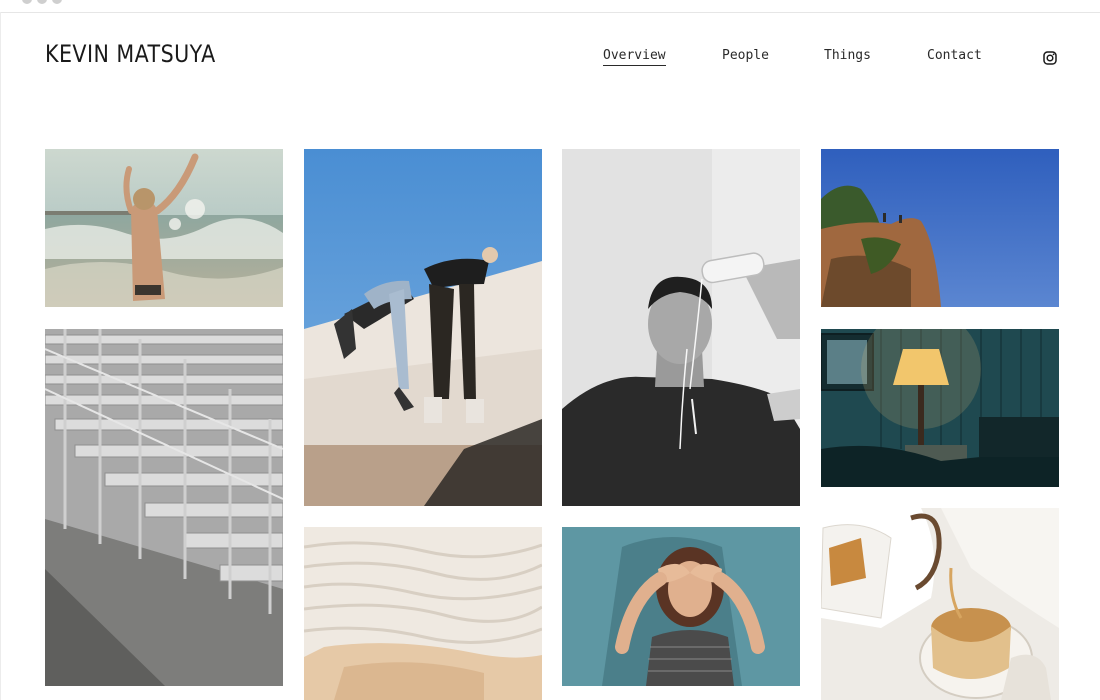 The image size is (1100, 700). I want to click on main-nav: Overview People Things Contact, so click(550, 61).